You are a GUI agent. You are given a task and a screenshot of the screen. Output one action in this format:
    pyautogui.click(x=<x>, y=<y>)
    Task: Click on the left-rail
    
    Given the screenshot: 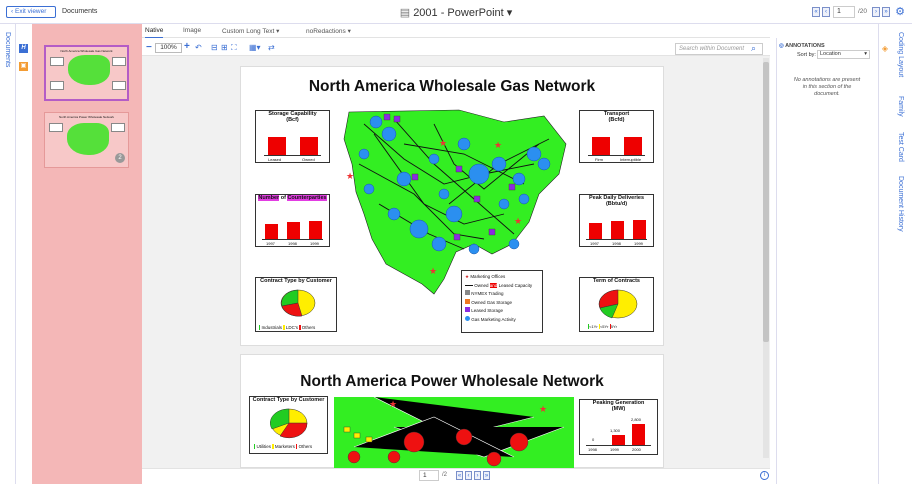 What is the action you would take?
    pyautogui.click(x=8, y=254)
    